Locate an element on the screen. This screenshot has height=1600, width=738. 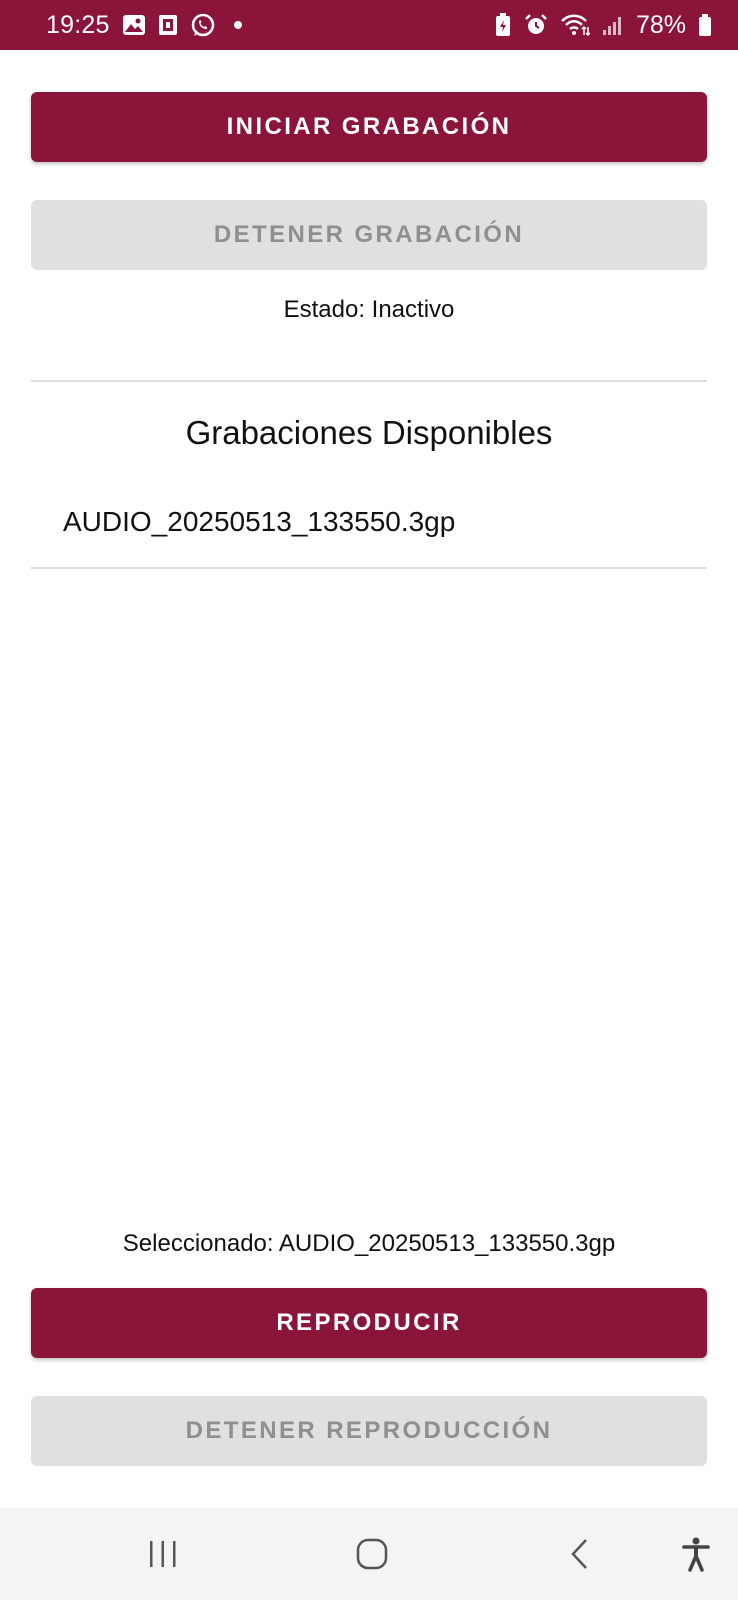
accessibility-icon is located at coordinates (696, 1554).